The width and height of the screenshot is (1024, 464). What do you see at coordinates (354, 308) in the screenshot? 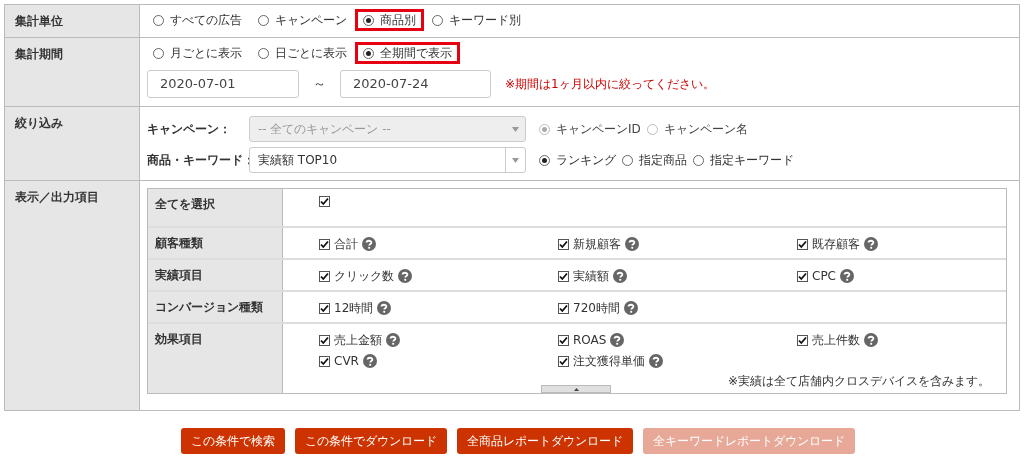
I see `checkbox-label: 12時間` at bounding box center [354, 308].